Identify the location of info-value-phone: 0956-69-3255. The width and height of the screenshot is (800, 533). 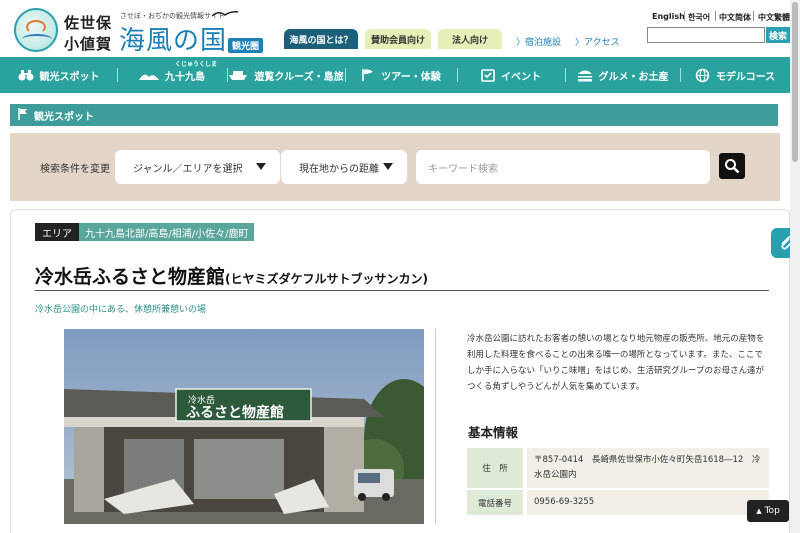
(647, 503).